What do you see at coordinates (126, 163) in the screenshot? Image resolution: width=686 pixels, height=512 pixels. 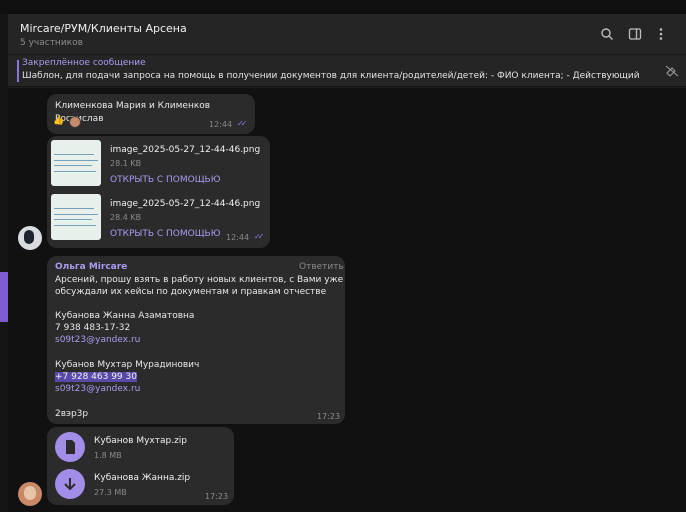 I see `file-size: 28.1 KB` at bounding box center [126, 163].